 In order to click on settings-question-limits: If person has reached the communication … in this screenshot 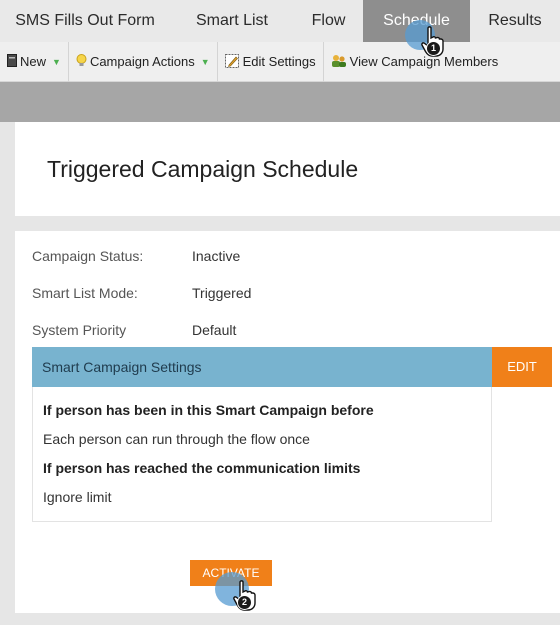, I will do `click(202, 468)`.